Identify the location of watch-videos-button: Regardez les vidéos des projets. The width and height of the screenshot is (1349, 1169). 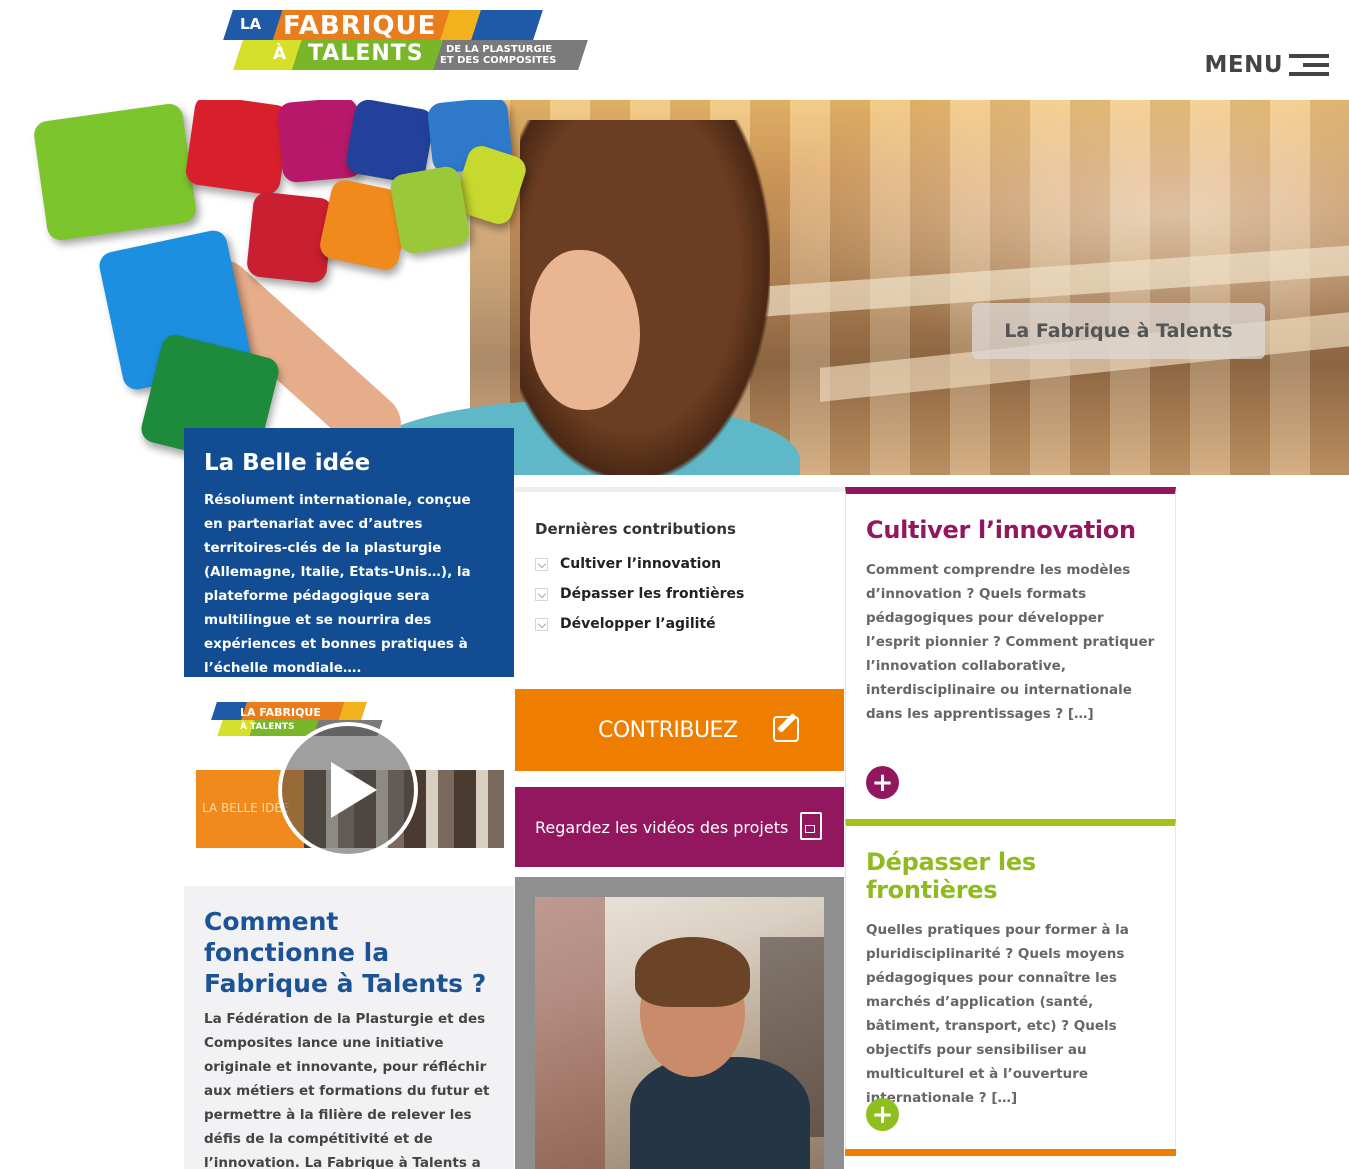
(679, 827).